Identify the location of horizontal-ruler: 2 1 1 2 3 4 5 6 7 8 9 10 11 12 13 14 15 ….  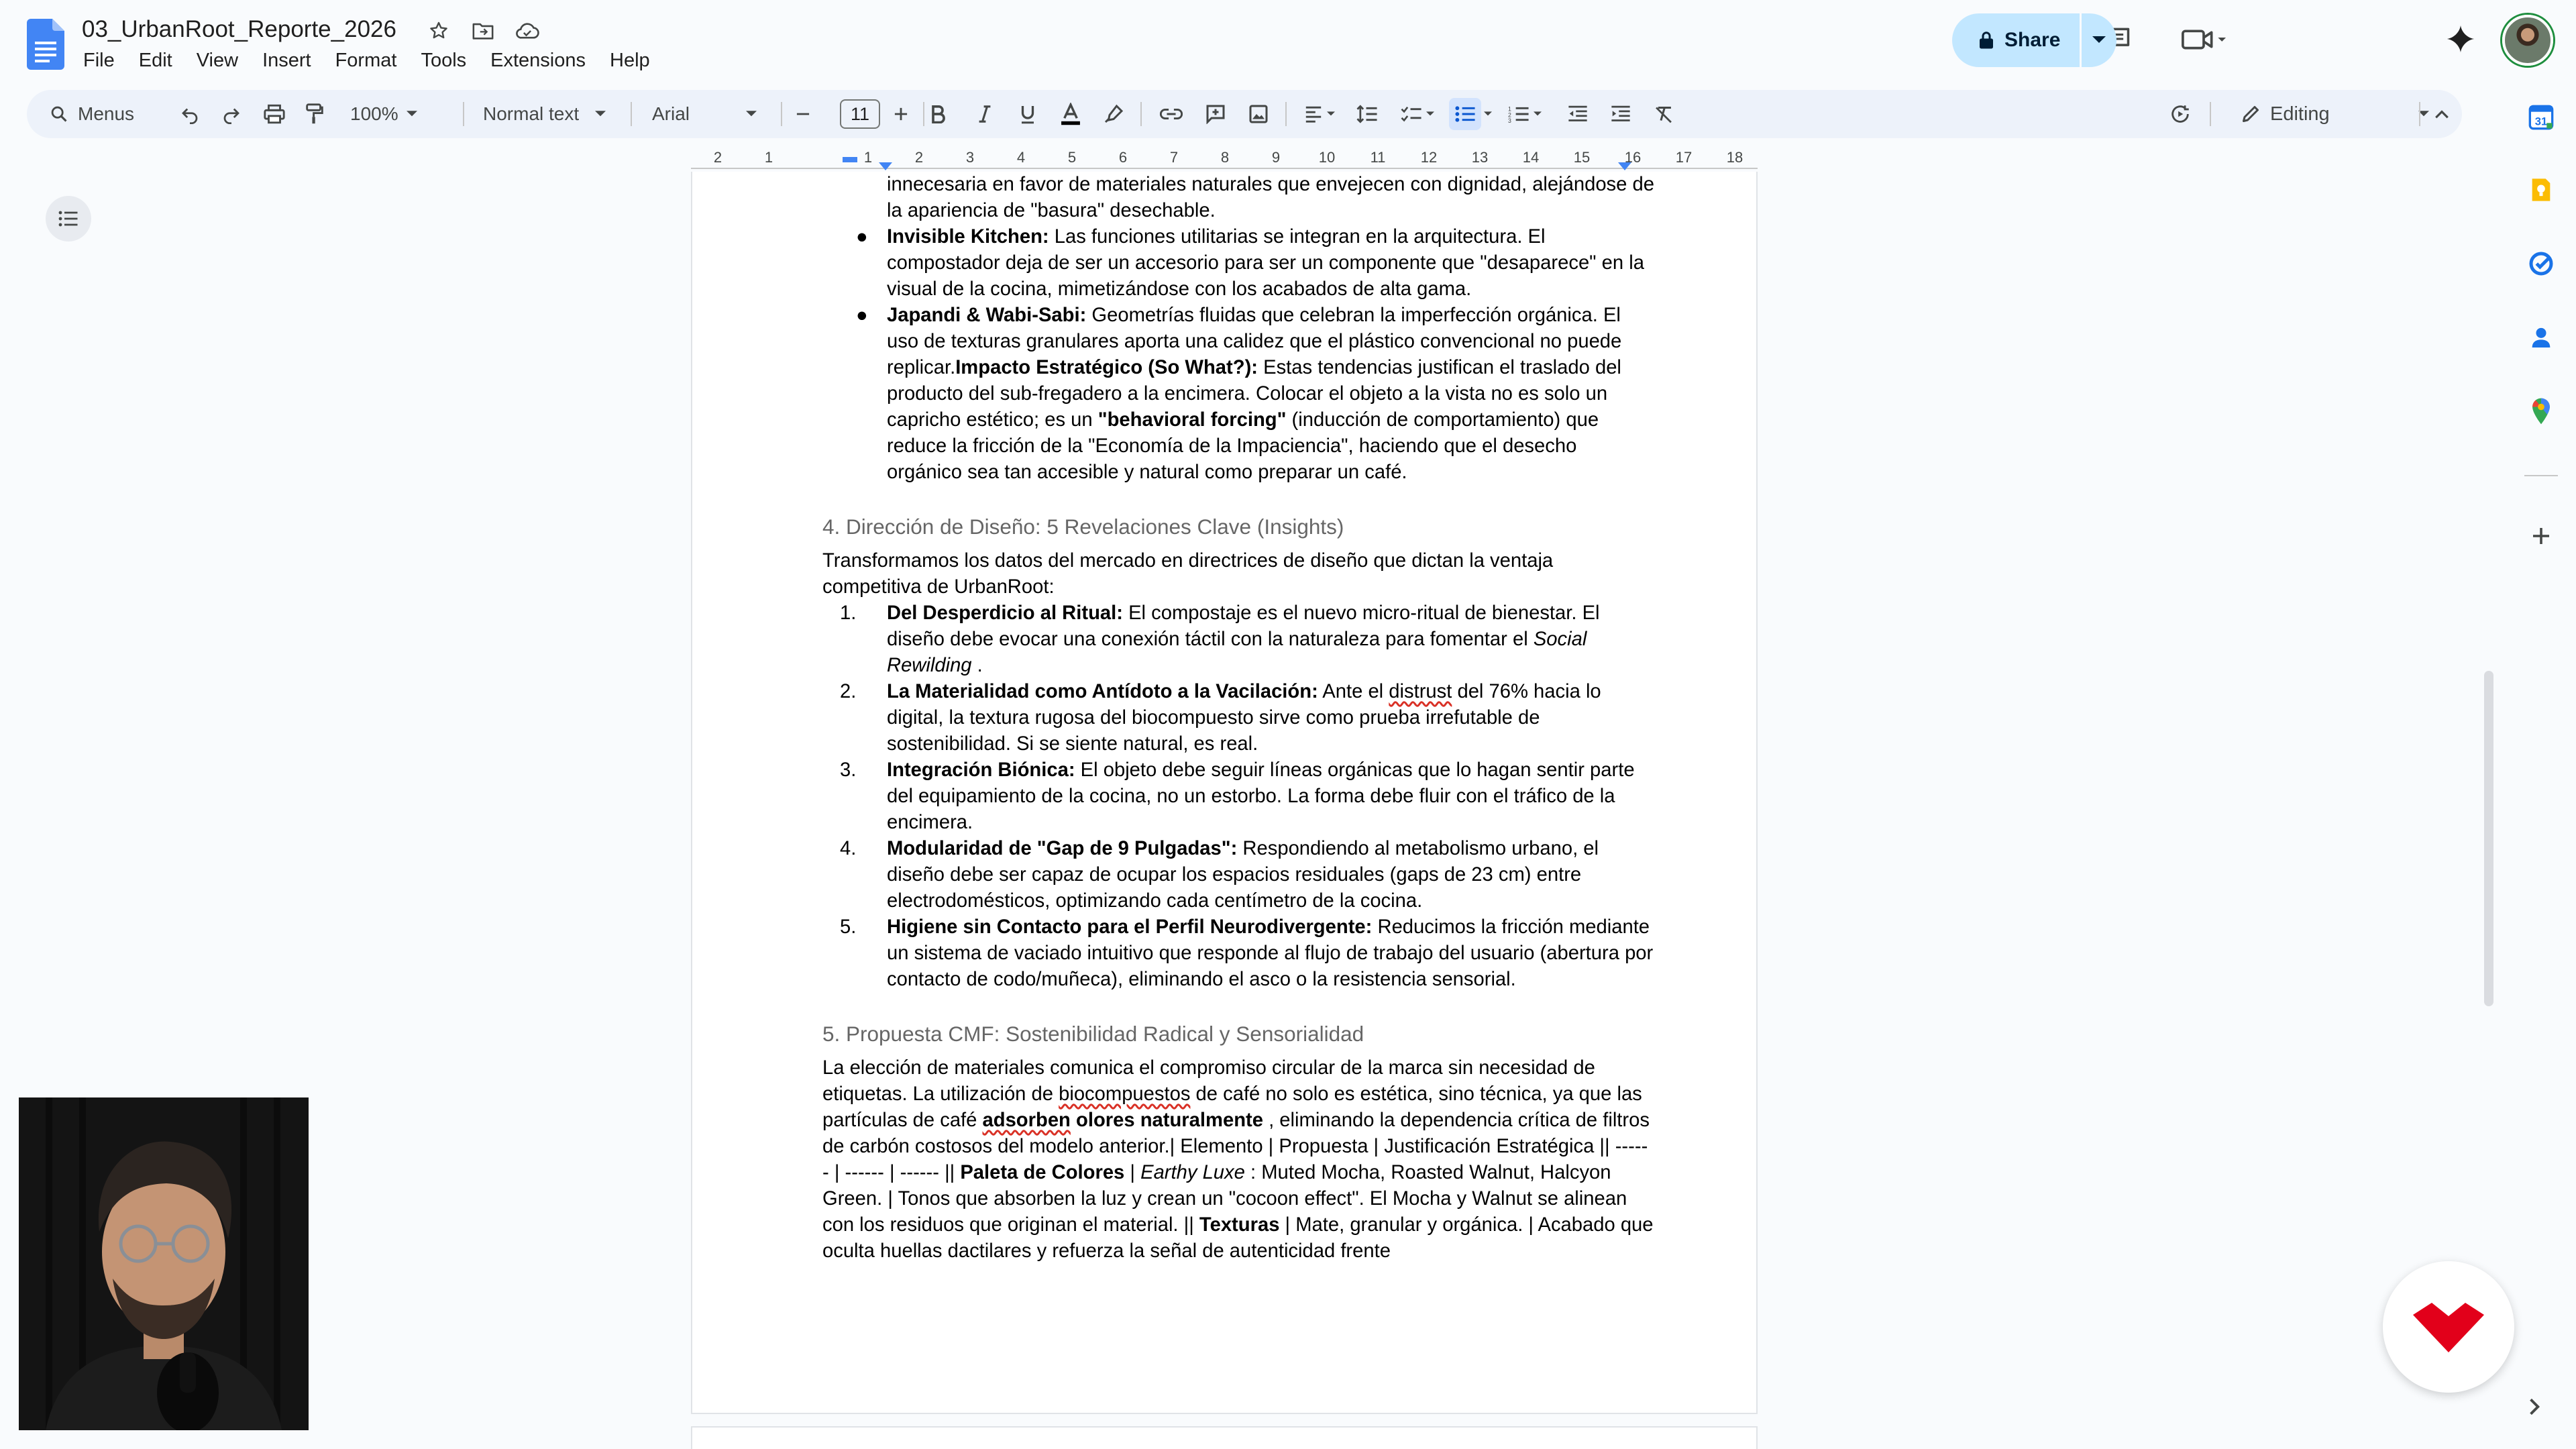
(1224, 160).